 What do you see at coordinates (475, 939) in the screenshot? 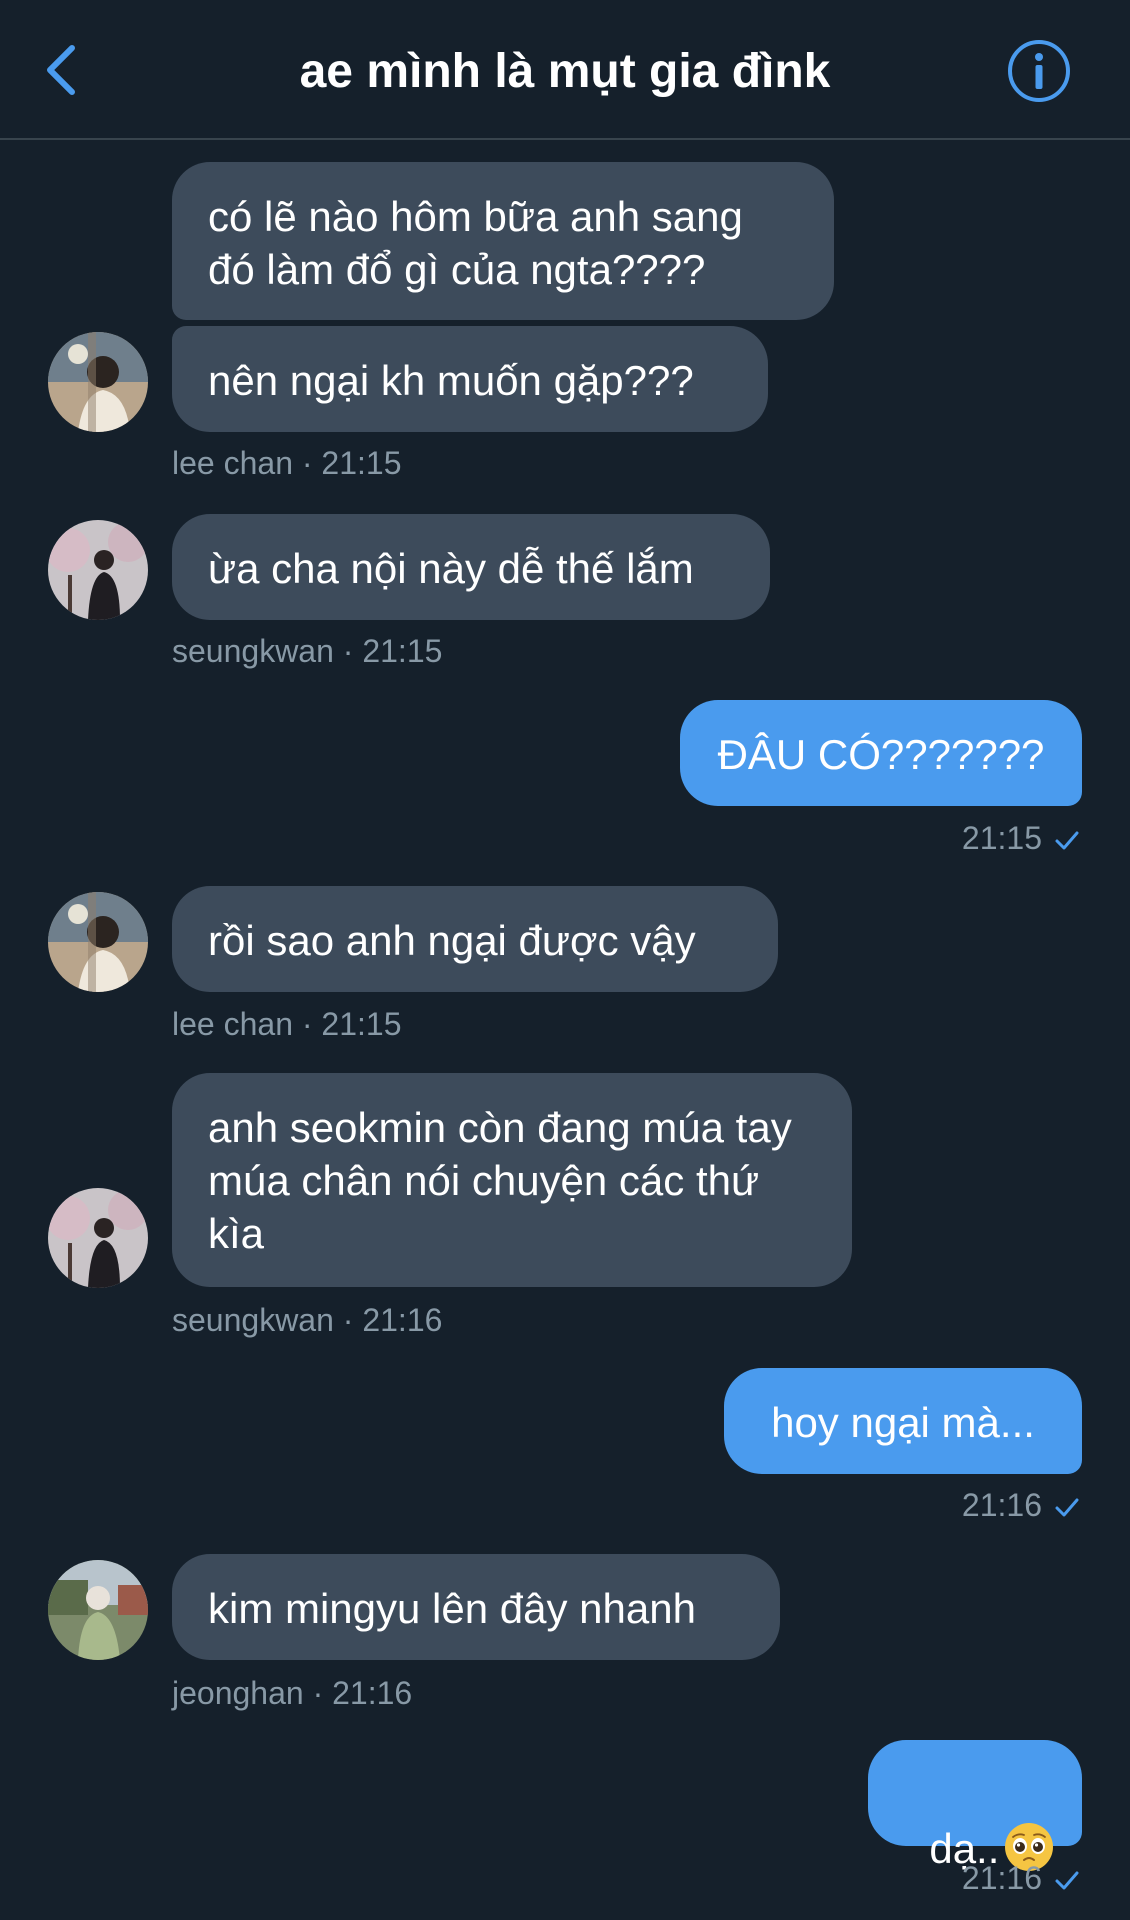
I see `message-bubble-incoming: rồi sao anh ngại được vậy` at bounding box center [475, 939].